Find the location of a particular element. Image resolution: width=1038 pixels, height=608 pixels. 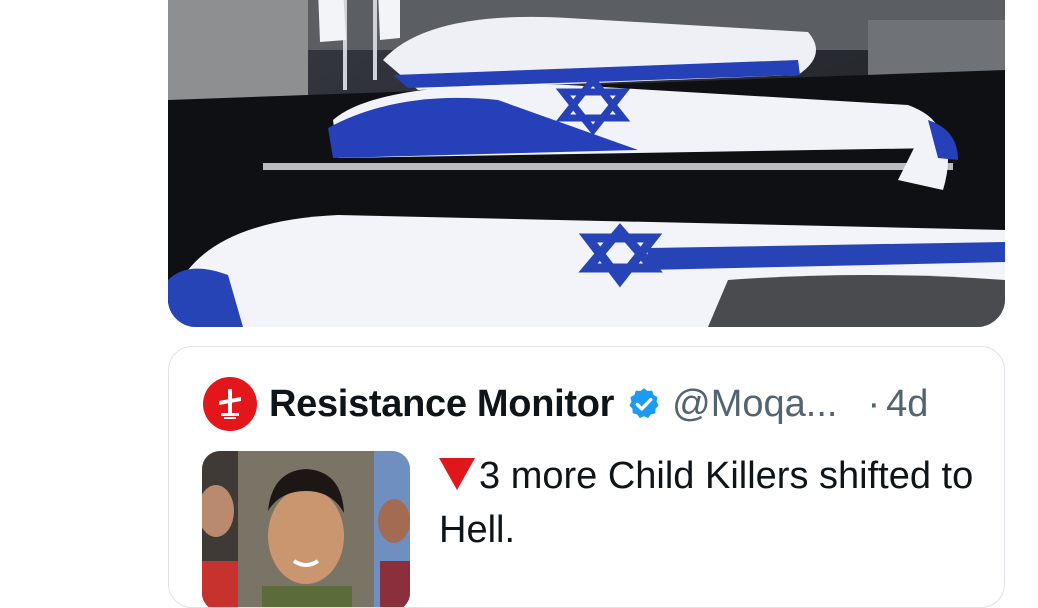

red-triangle-icon is located at coordinates (457, 474).